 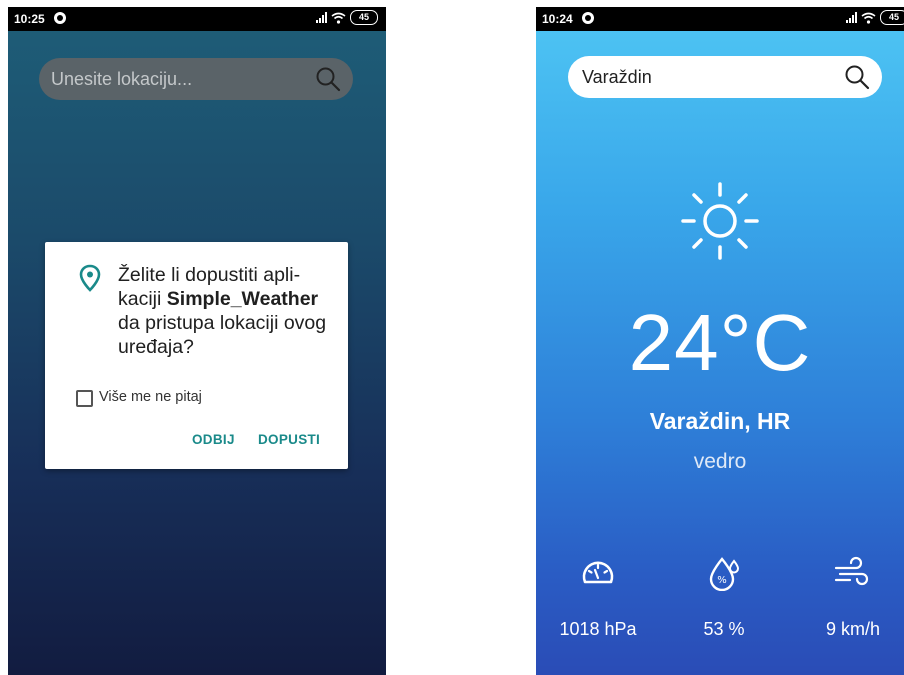 What do you see at coordinates (853, 629) in the screenshot?
I see `wind-value: 9 km/h` at bounding box center [853, 629].